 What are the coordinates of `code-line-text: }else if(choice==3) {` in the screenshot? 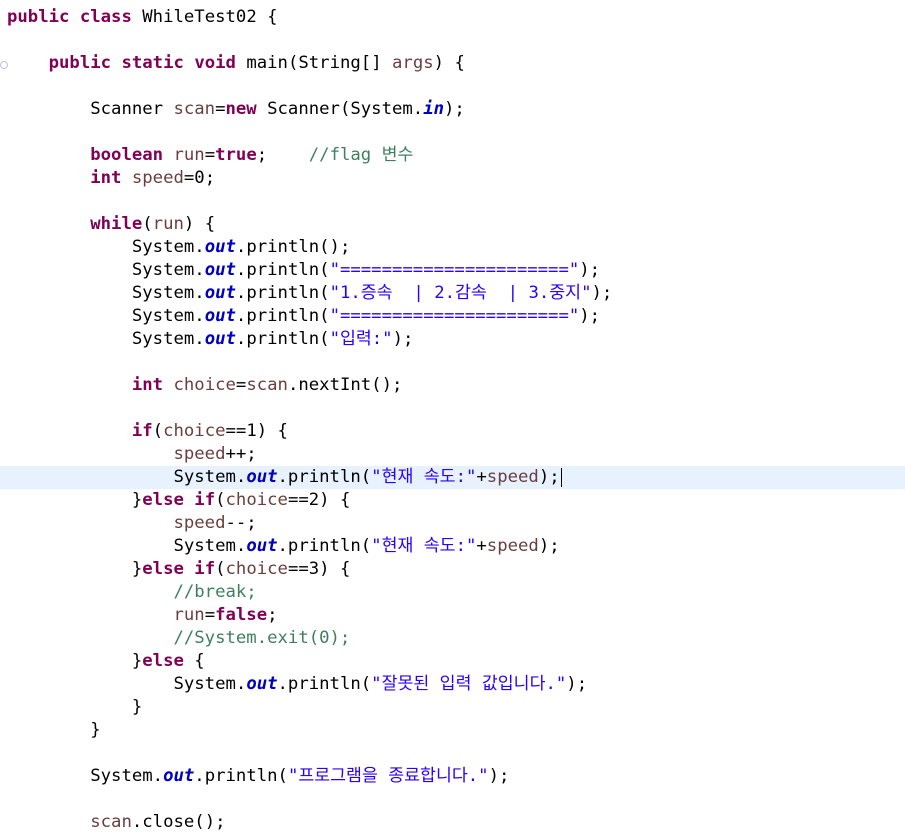 It's located at (179, 569).